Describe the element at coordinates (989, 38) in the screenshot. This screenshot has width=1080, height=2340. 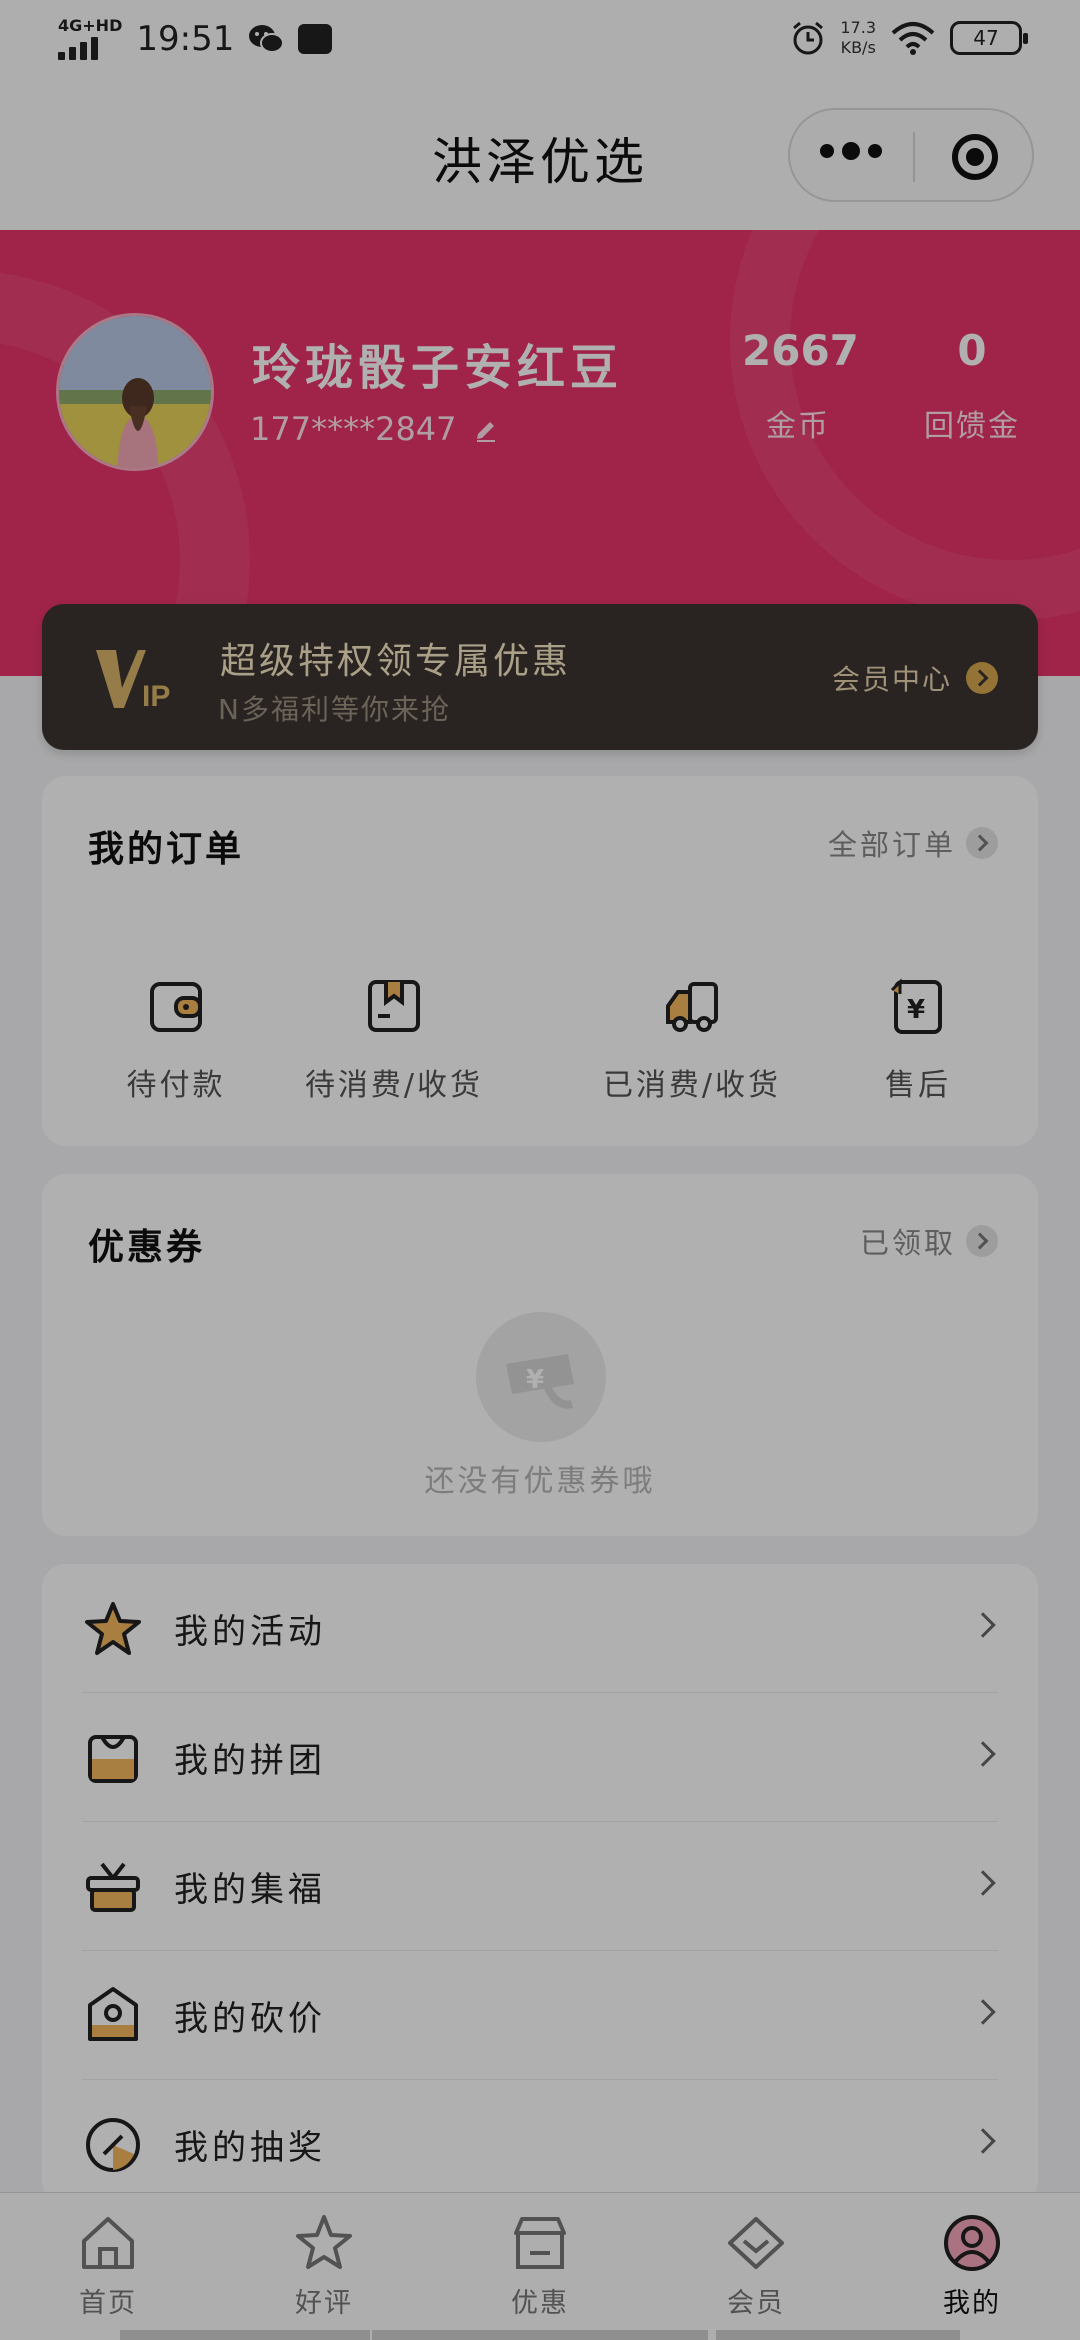
I see `battery-icon: 47` at that location.